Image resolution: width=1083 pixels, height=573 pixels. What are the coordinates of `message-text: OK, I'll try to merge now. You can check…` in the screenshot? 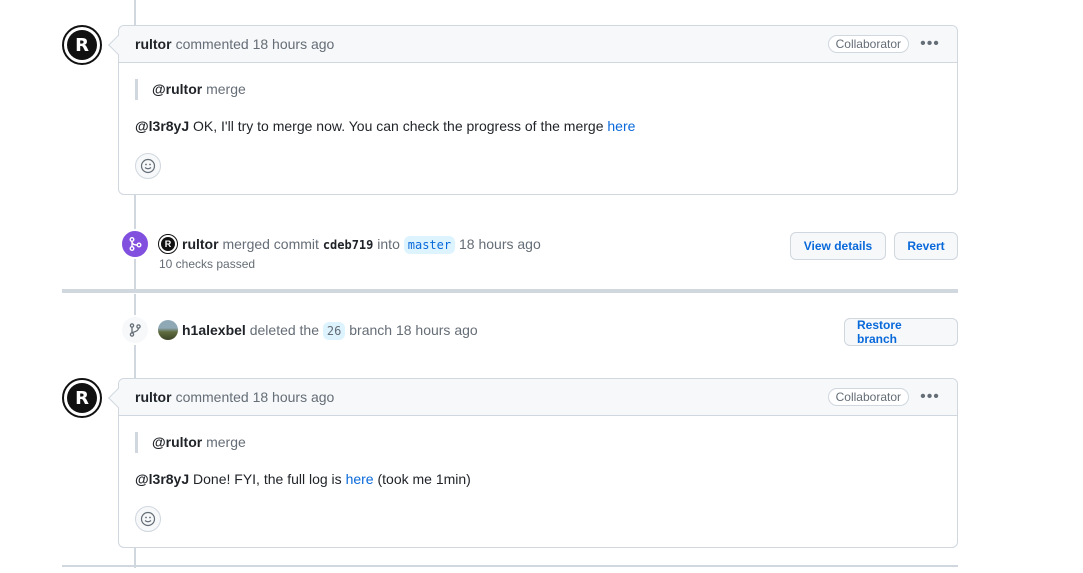 It's located at (398, 126).